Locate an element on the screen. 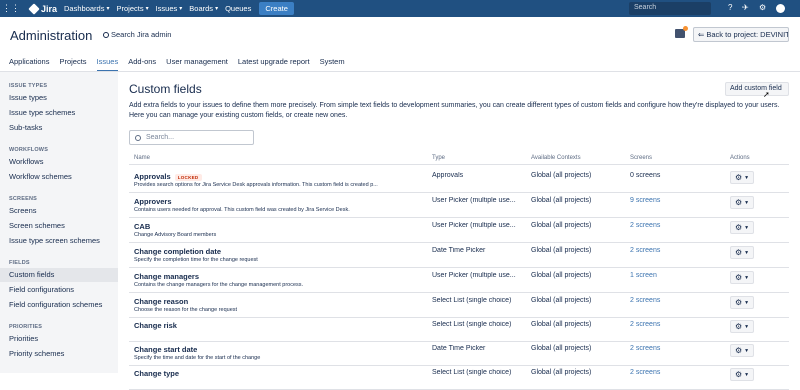 Image resolution: width=800 pixels, height=390 pixels. nav-dashboards: Dashboards ▾ is located at coordinates (86, 8).